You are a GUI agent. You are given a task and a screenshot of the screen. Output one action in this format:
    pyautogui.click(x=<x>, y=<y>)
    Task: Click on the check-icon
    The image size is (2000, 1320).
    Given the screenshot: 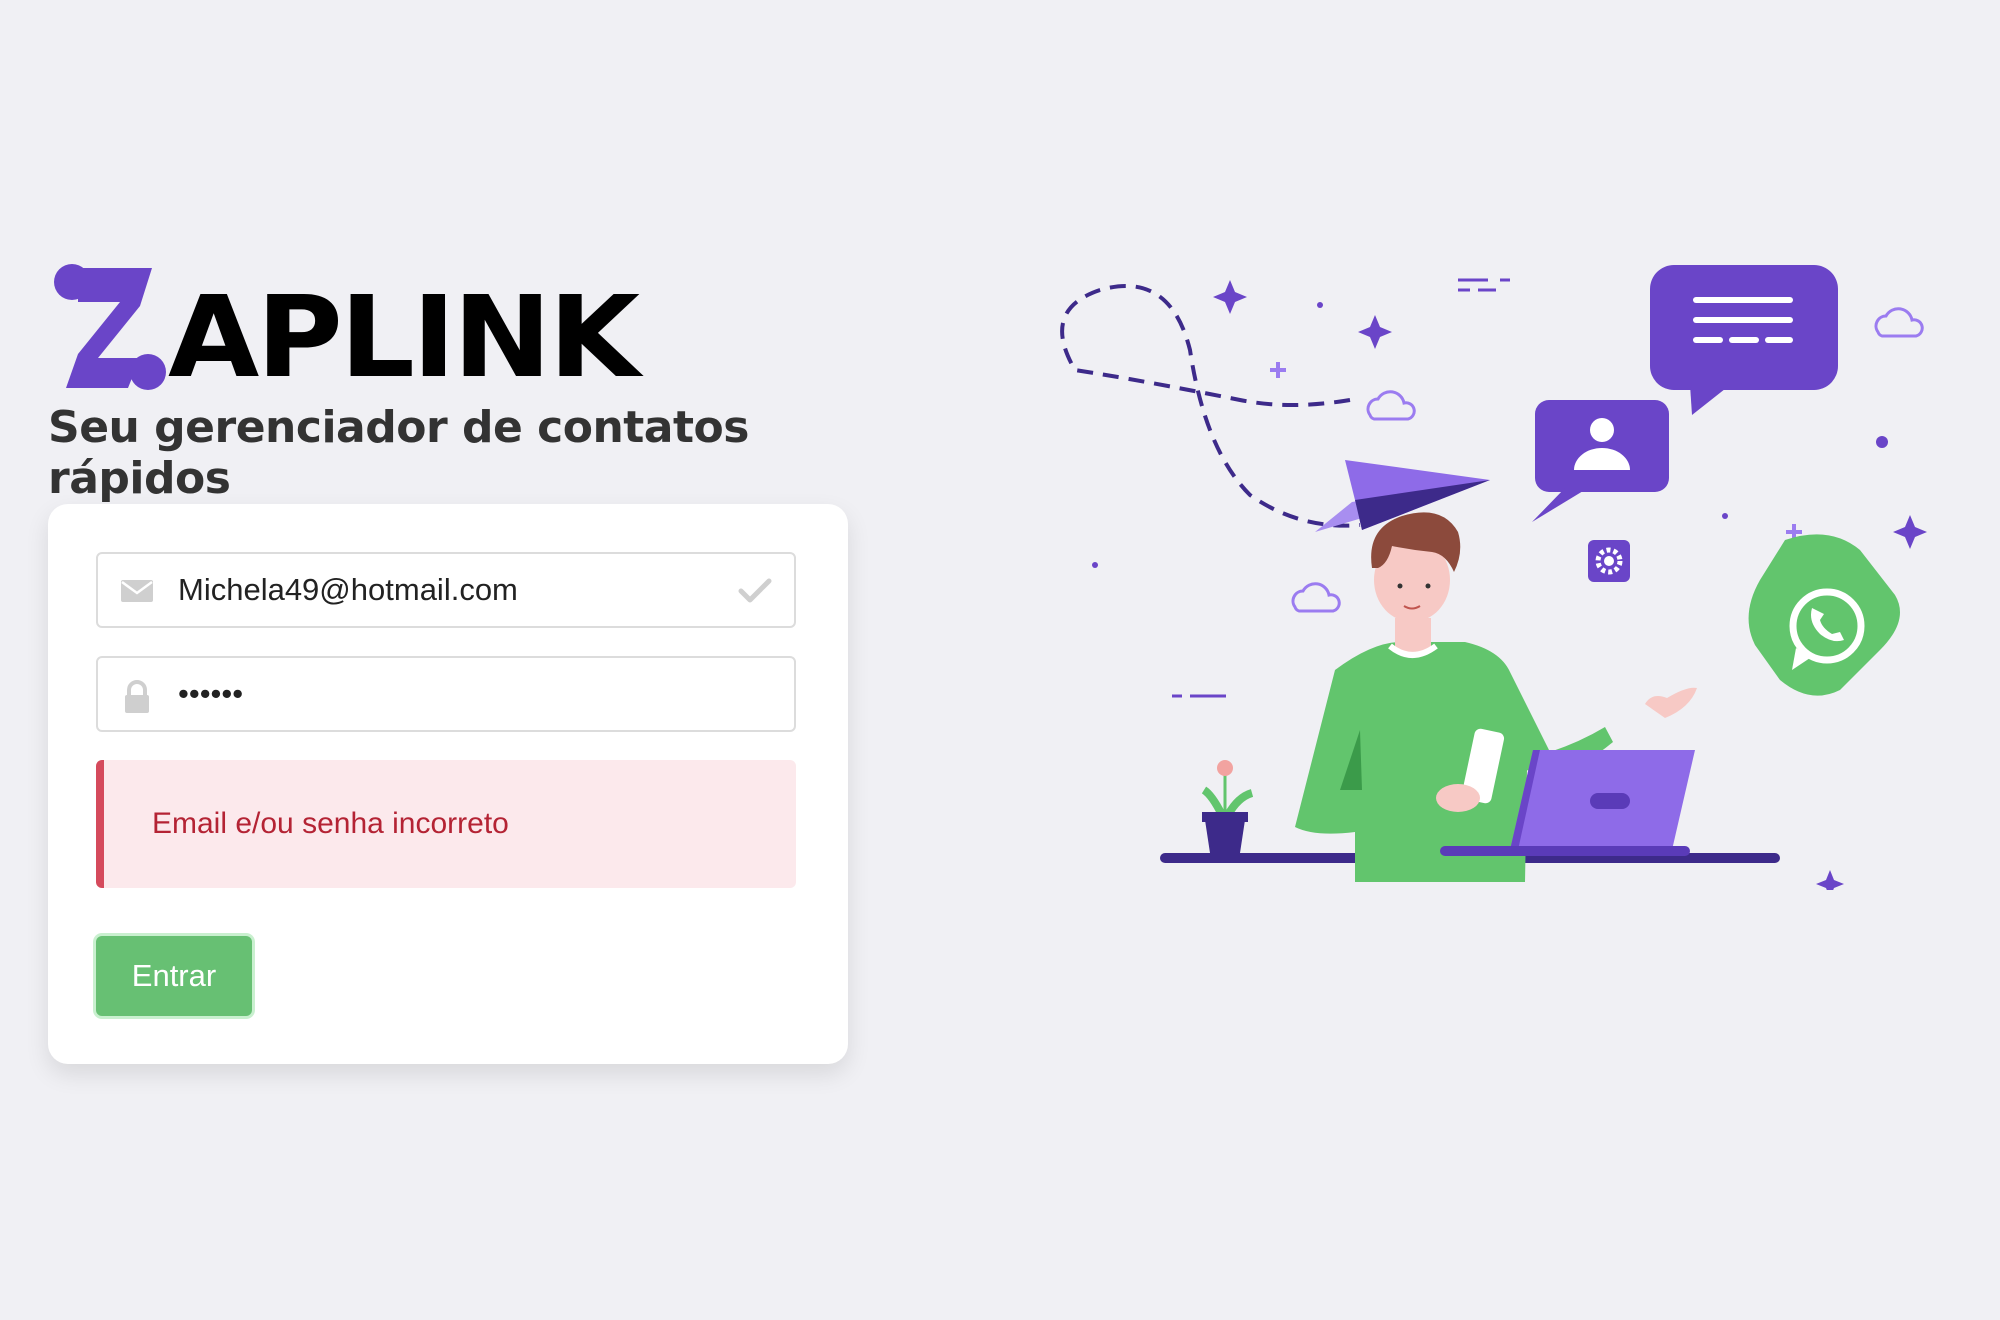 What is the action you would take?
    pyautogui.click(x=755, y=593)
    